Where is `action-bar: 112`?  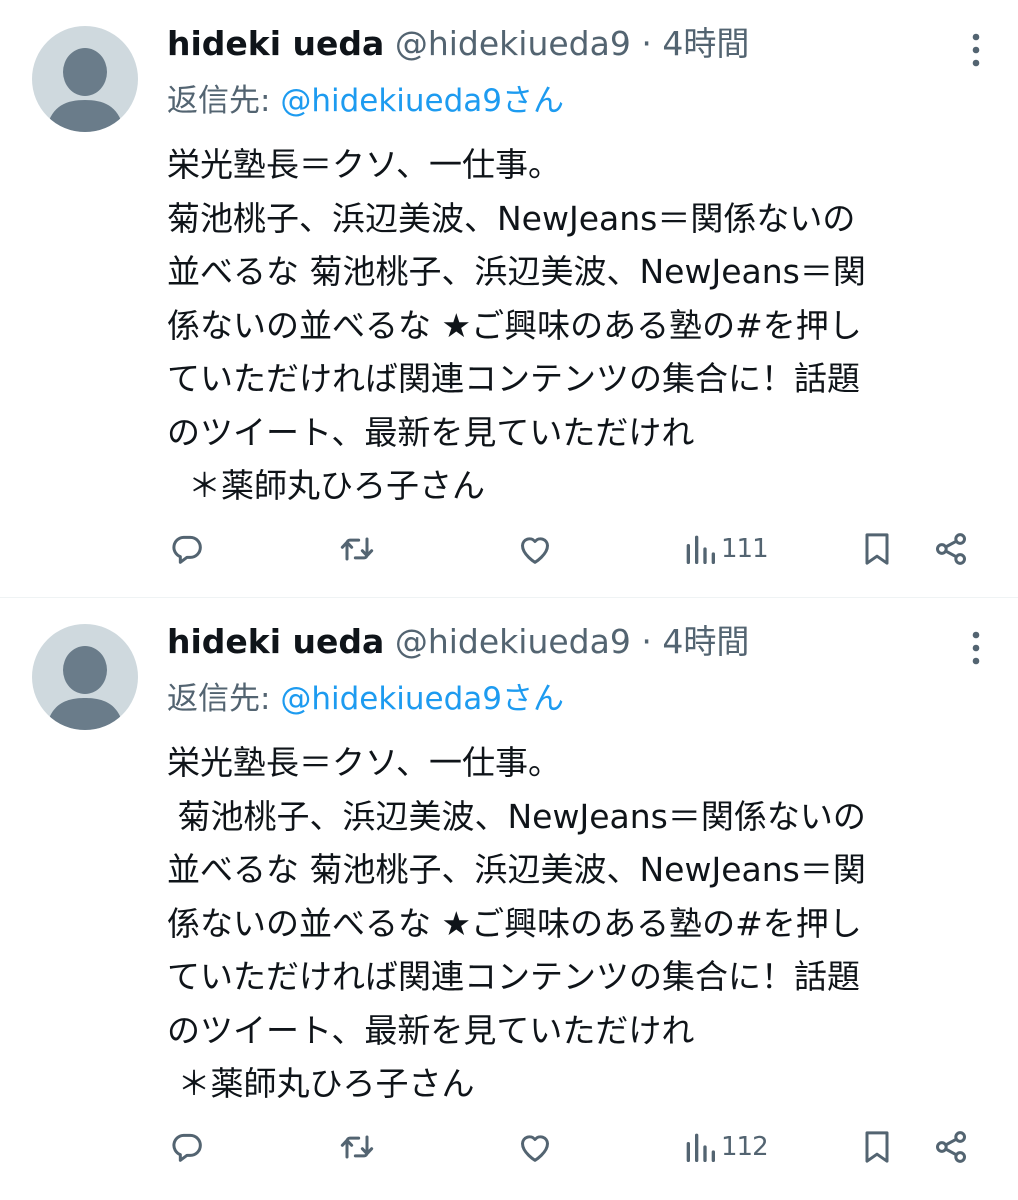
action-bar: 112 is located at coordinates (572, 1147).